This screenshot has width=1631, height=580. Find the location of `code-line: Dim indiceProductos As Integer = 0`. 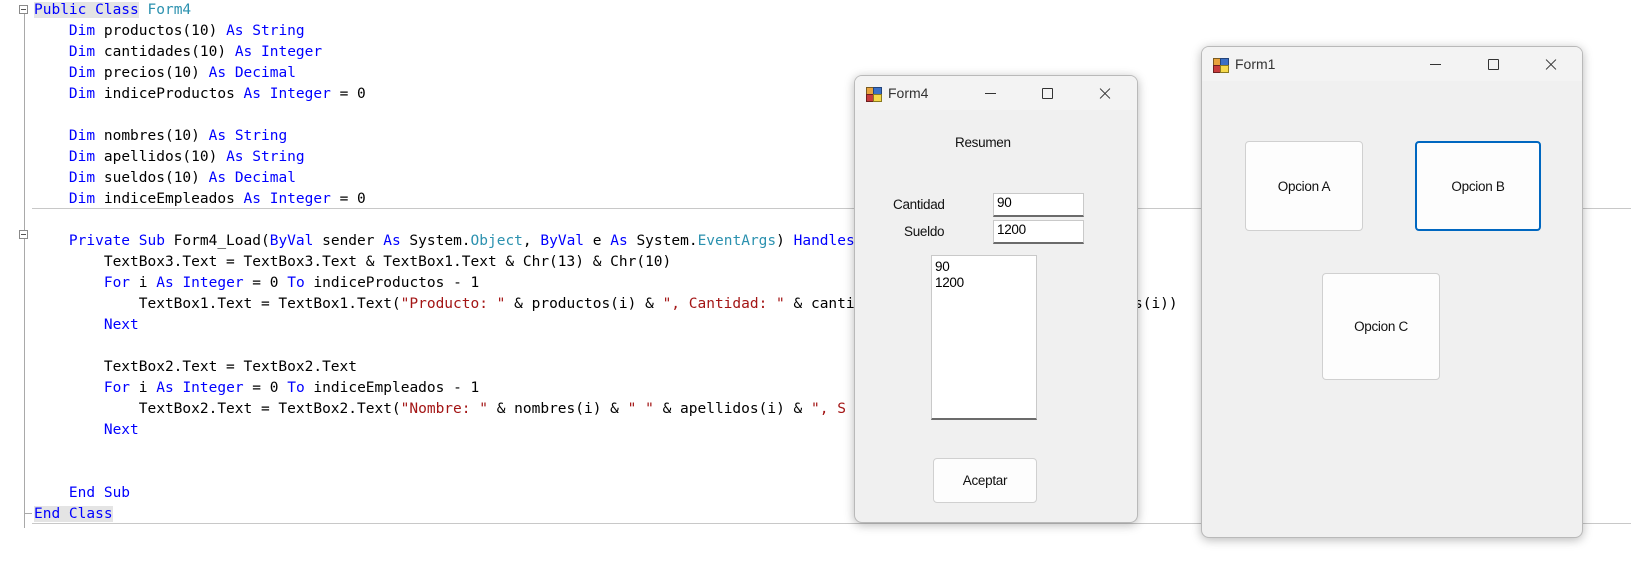

code-line: Dim indiceProductos As Integer = 0 is located at coordinates (200, 94).